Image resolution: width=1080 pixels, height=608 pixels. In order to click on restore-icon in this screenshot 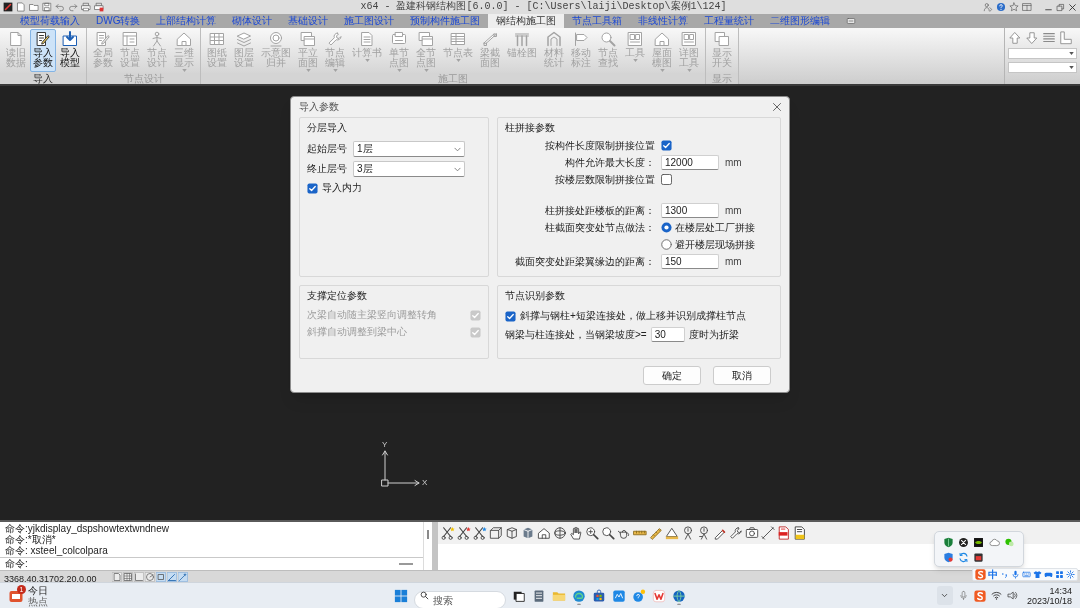, I will do `click(1060, 7)`.